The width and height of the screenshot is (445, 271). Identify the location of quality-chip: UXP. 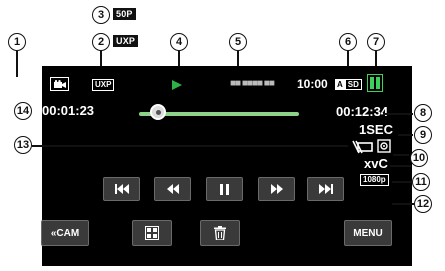
(126, 41).